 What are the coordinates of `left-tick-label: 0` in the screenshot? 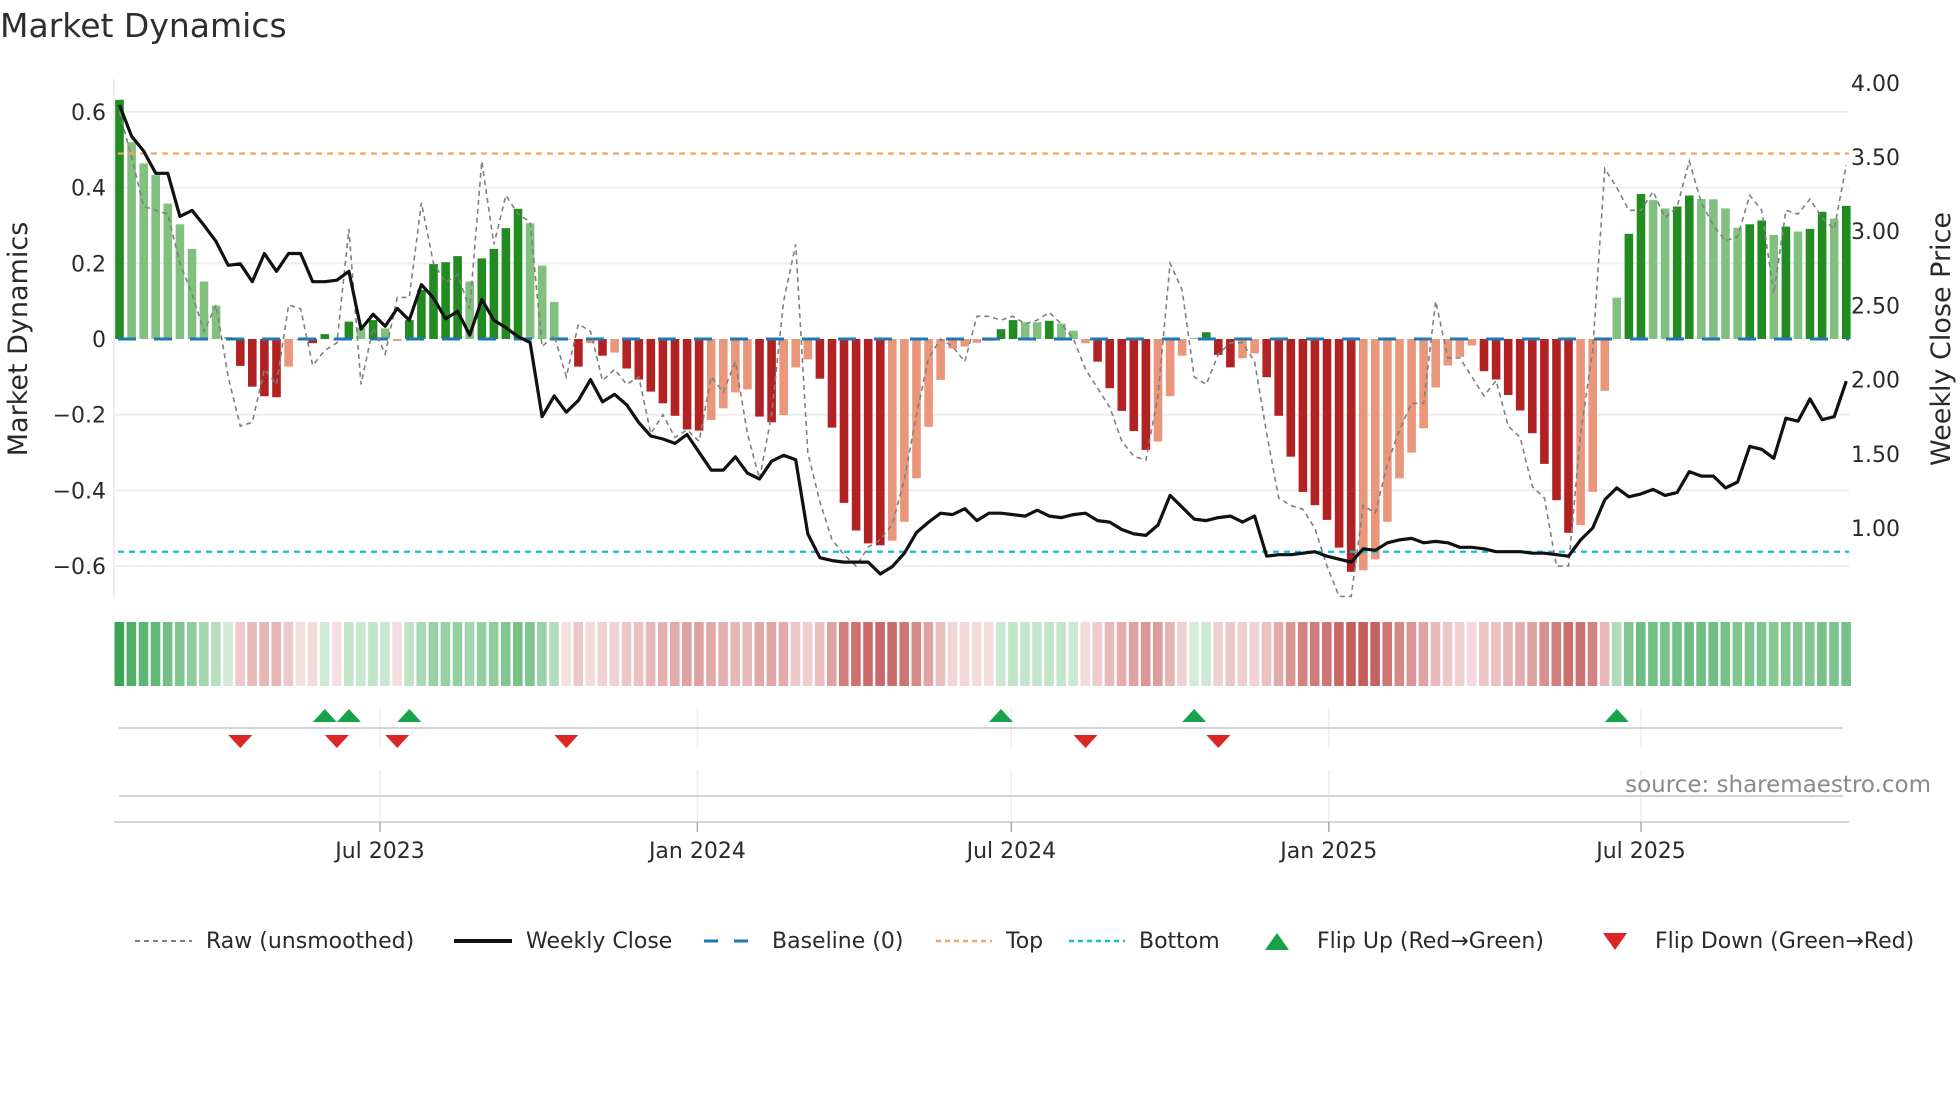 It's located at (99, 340).